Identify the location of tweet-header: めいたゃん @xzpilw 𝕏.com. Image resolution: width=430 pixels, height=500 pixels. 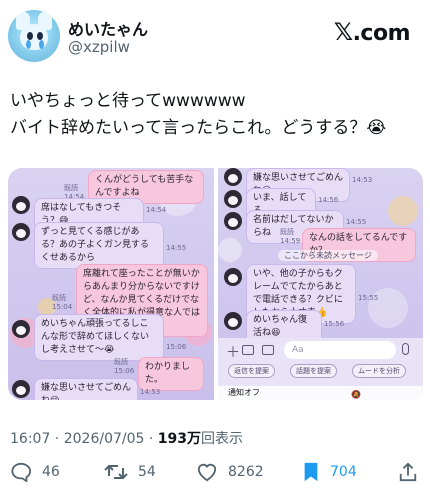
(215, 35).